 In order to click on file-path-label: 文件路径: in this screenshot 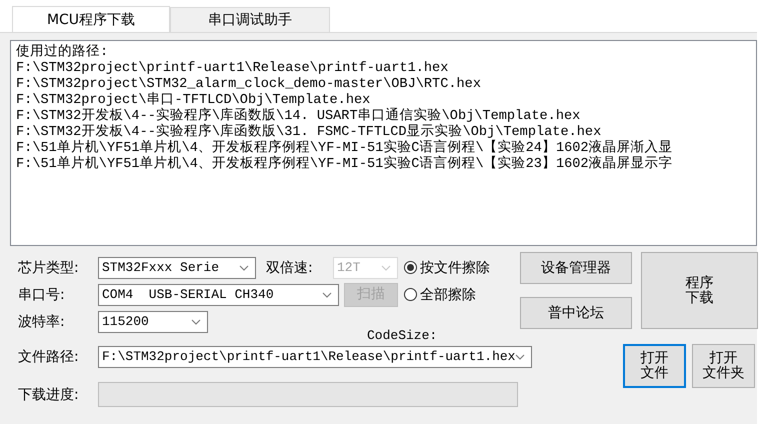, I will do `click(49, 357)`.